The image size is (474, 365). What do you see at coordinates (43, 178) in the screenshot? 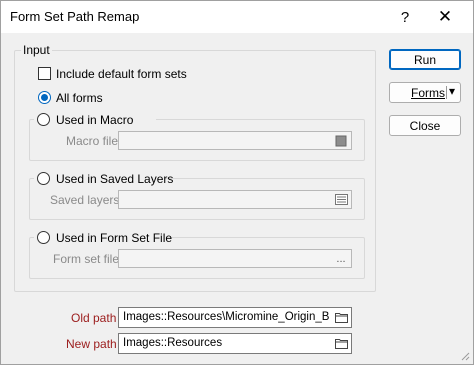
I see `used-in-saved-layers-radio` at bounding box center [43, 178].